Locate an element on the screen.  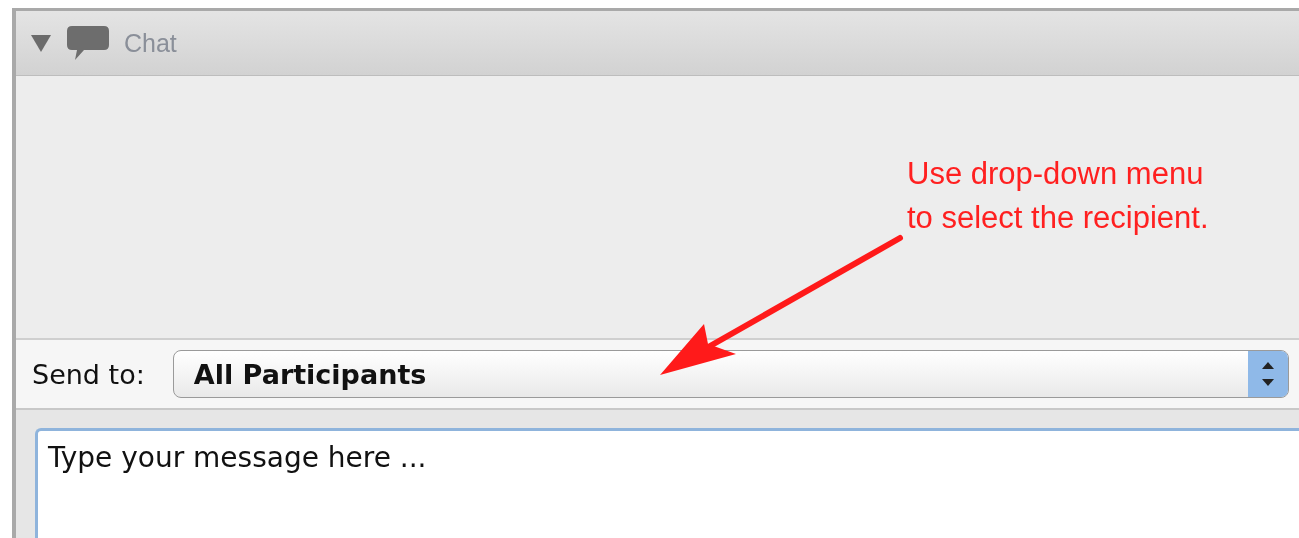
speech-bubble-icon is located at coordinates (88, 43).